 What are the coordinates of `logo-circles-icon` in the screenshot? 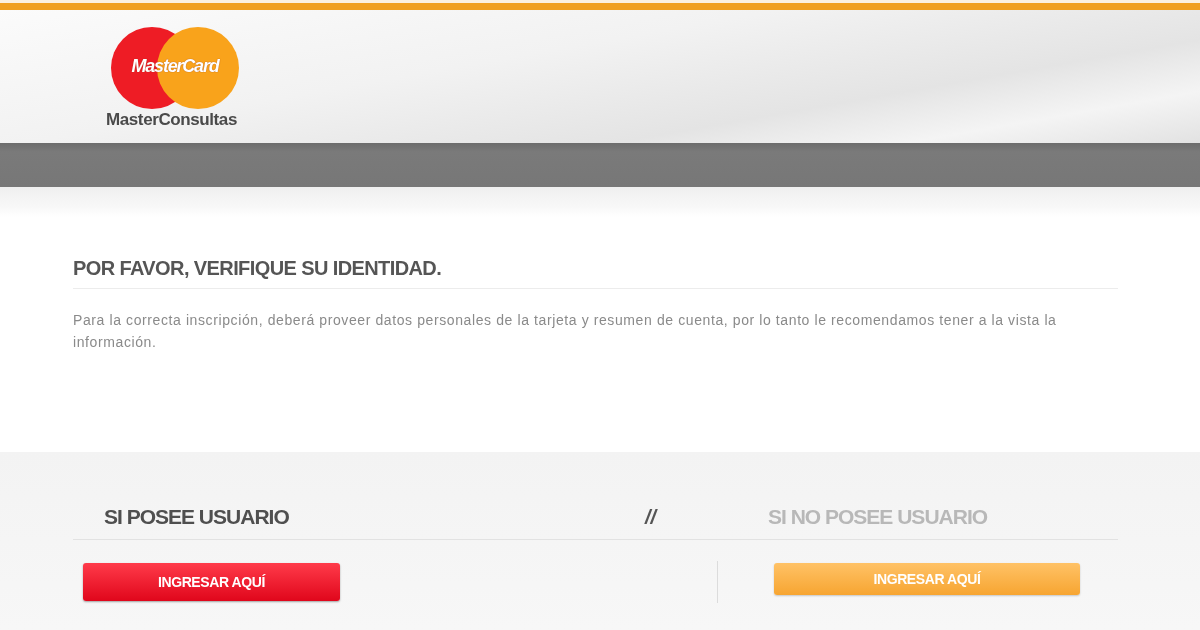 It's located at (175, 68).